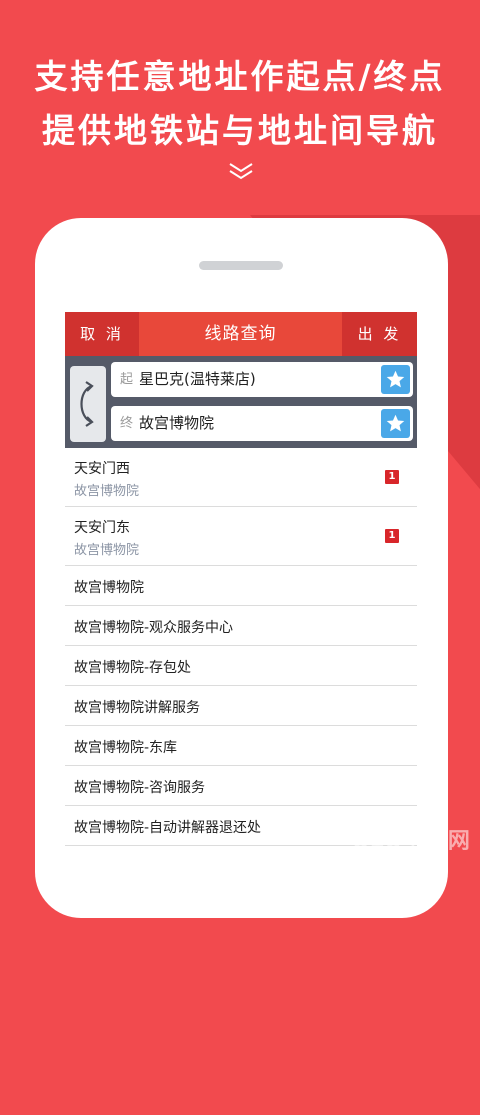  I want to click on item-title: 故宫博物院-咨询服务, so click(140, 788).